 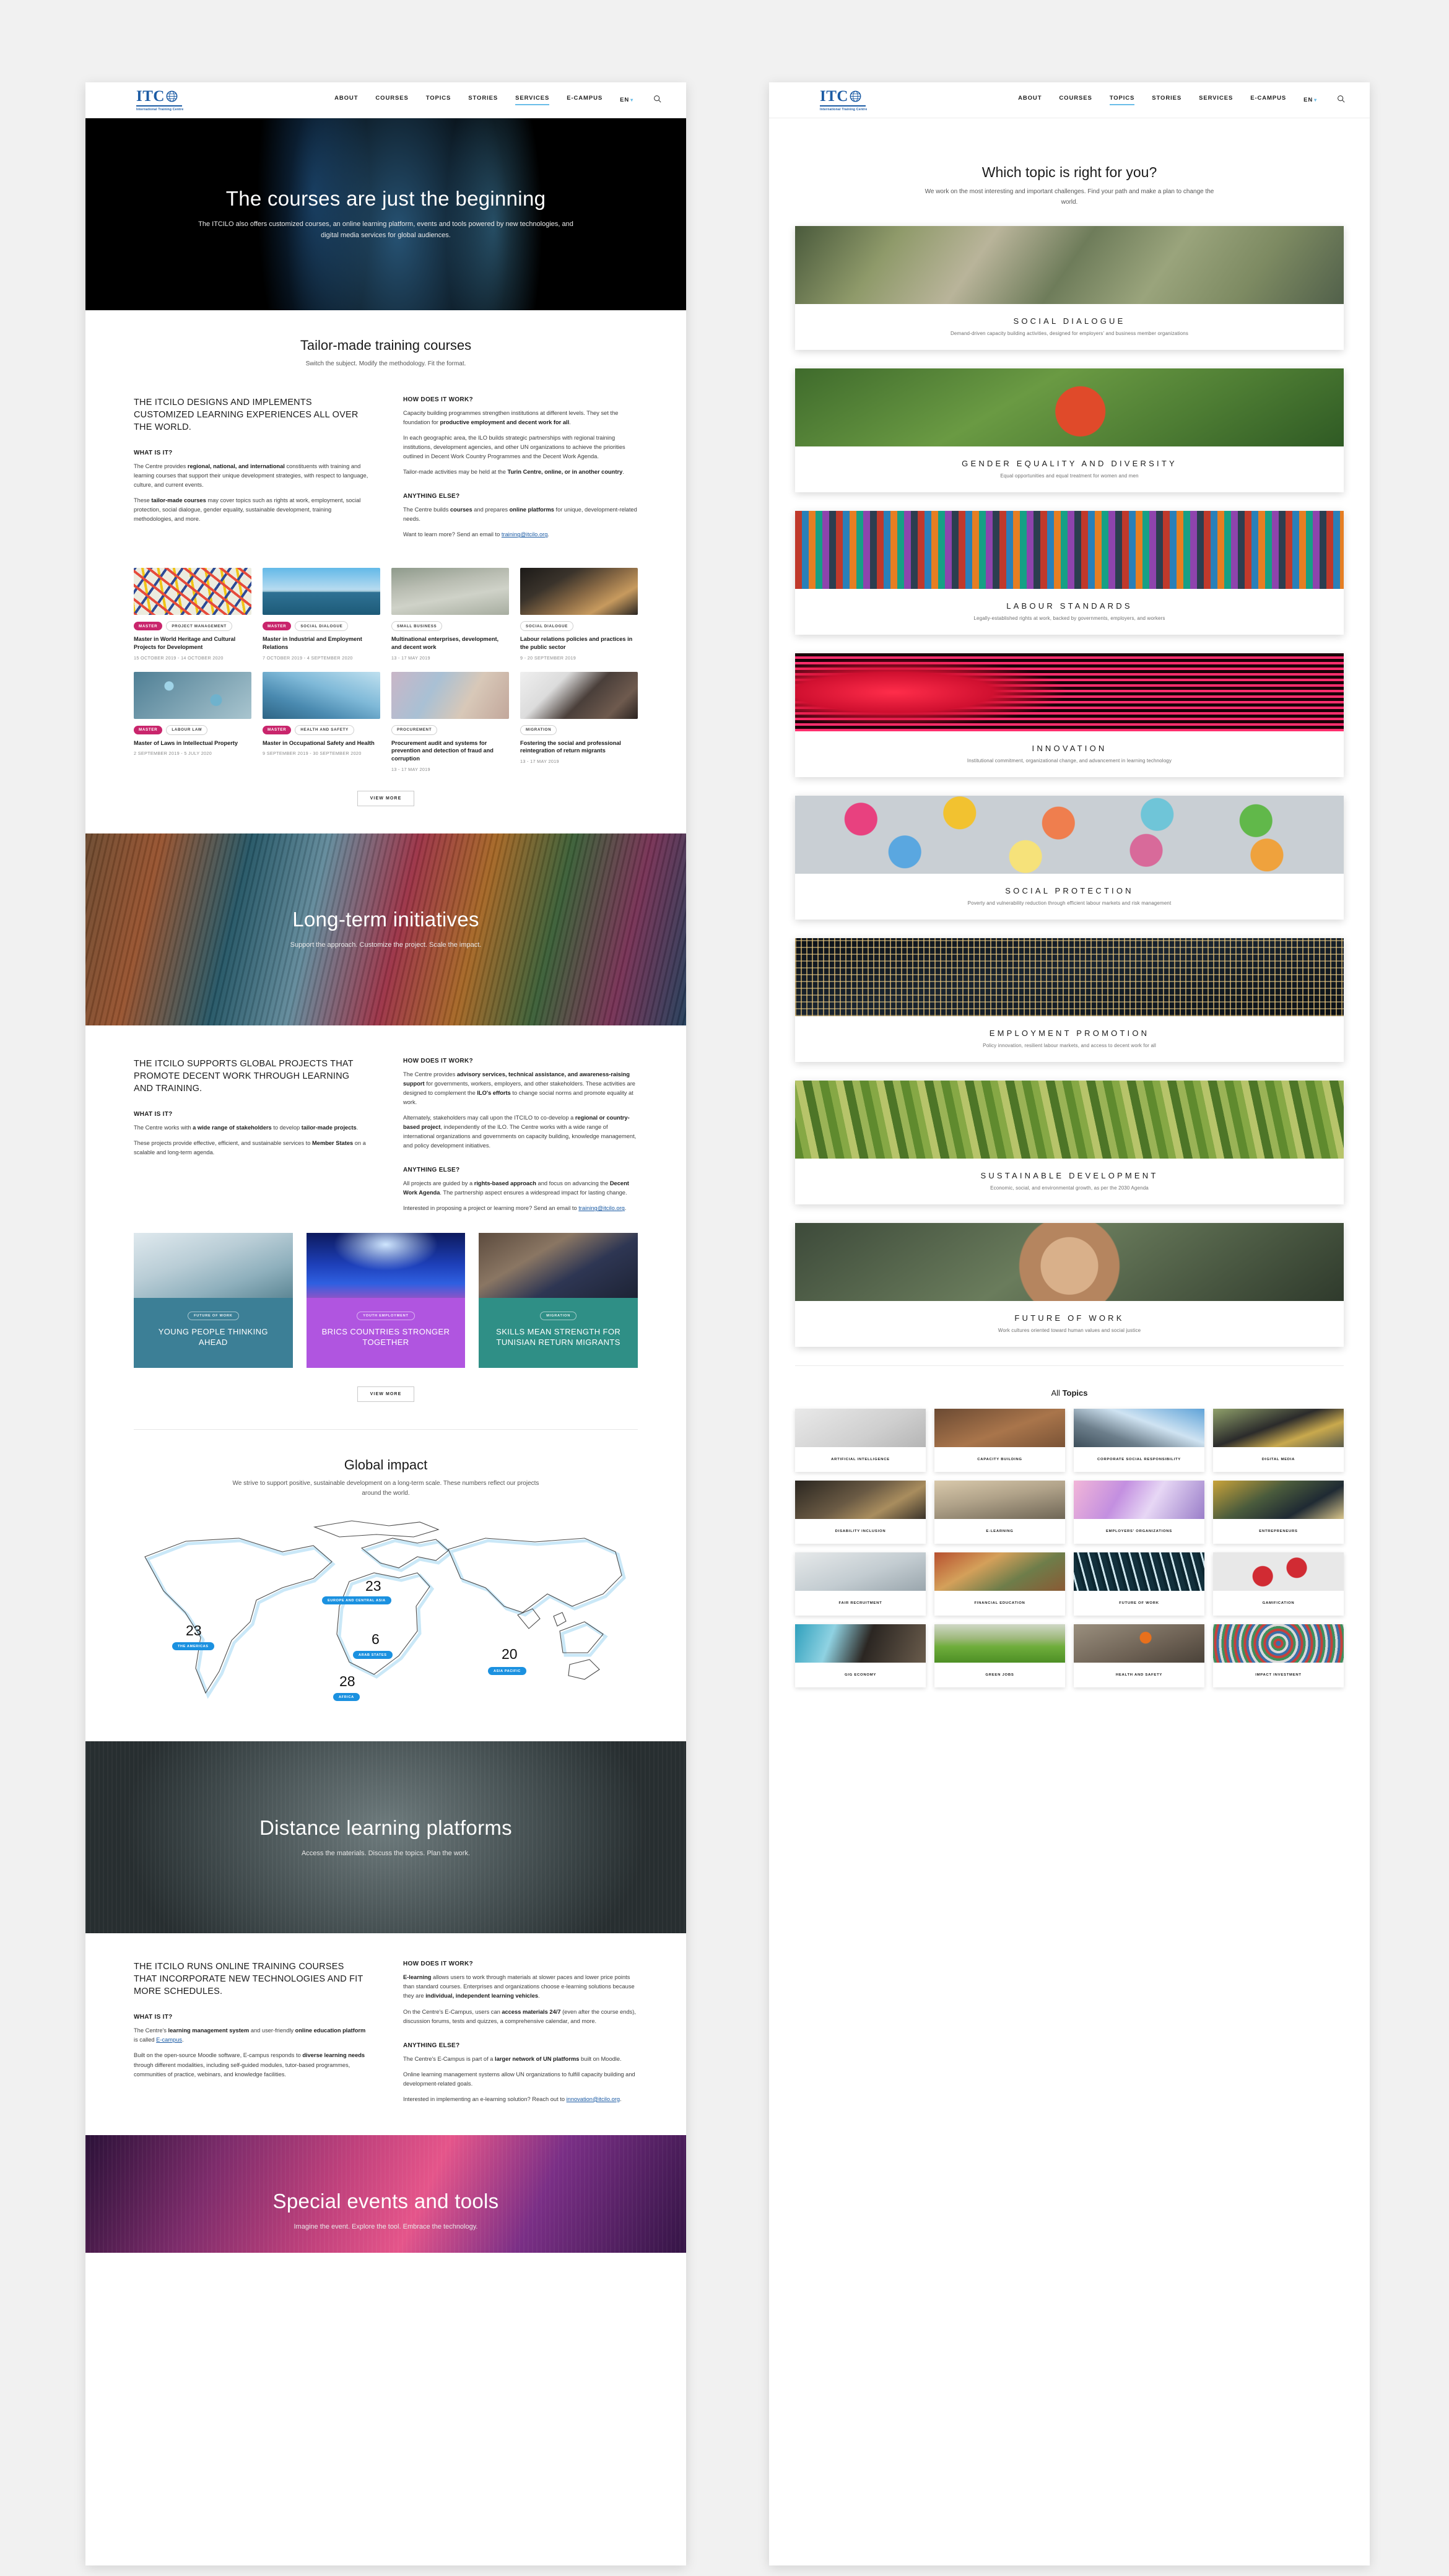 What do you see at coordinates (386, 1394) in the screenshot?
I see `view-more-initiatives-button: VIEW MORE` at bounding box center [386, 1394].